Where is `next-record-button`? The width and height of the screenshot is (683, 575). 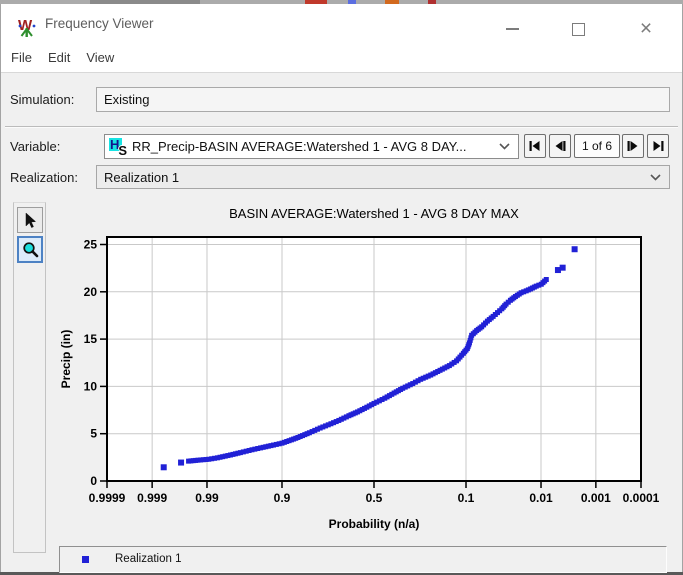
next-record-button is located at coordinates (633, 146).